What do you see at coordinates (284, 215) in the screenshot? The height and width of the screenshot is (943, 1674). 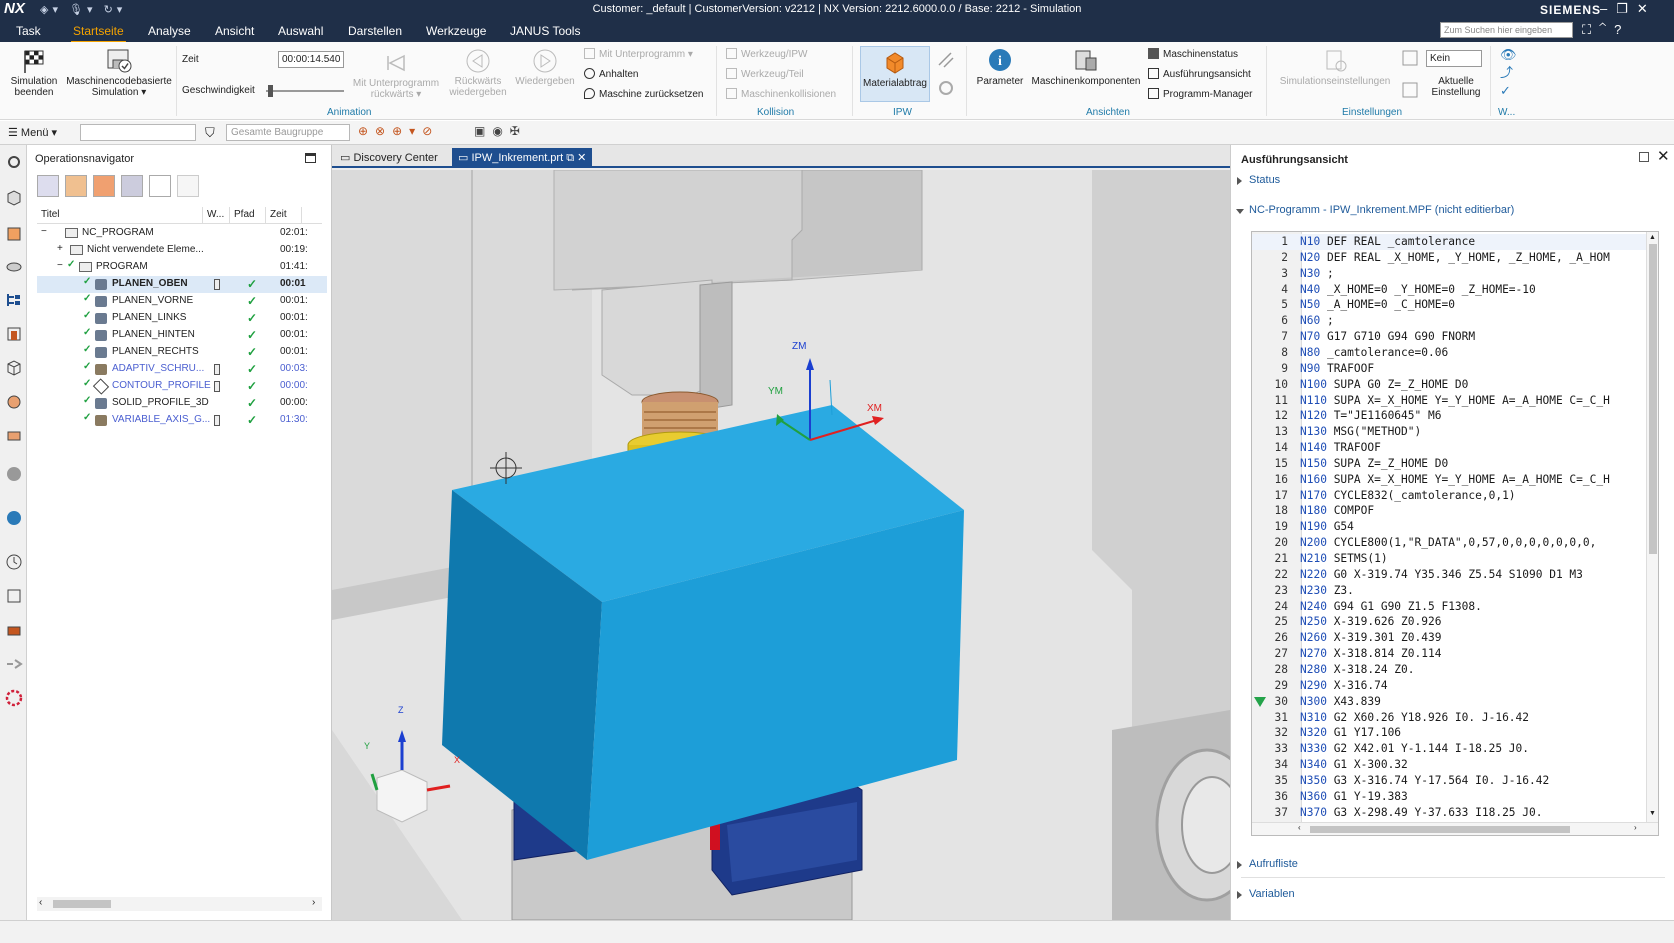 I see `col-zeit: Zeit` at bounding box center [284, 215].